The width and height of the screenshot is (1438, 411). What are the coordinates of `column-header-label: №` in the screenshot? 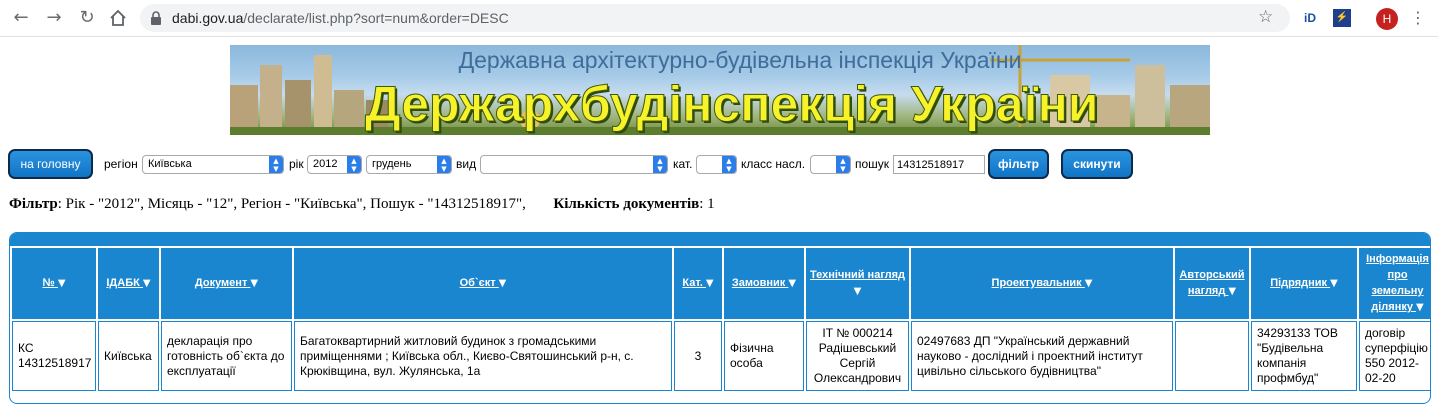 It's located at (48, 283).